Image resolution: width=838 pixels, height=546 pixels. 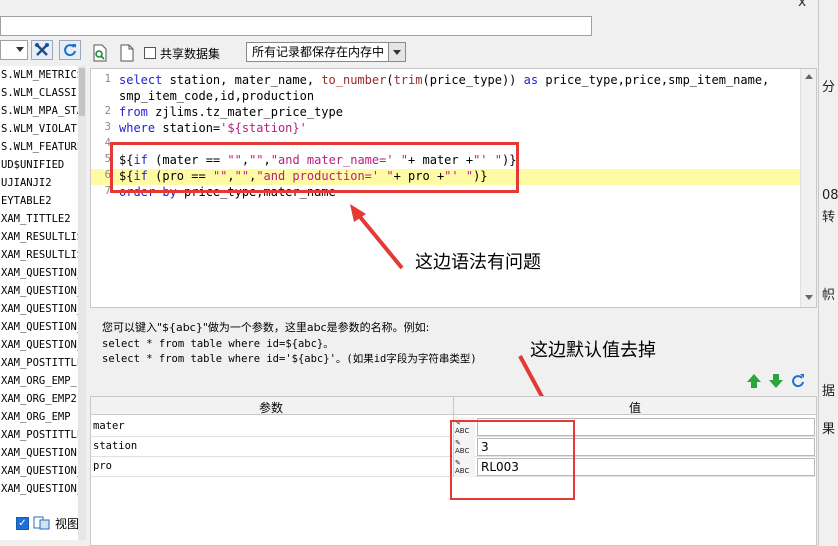 I want to click on code-line-2: from zjlims.tz_mater_price_type, so click(x=231, y=112).